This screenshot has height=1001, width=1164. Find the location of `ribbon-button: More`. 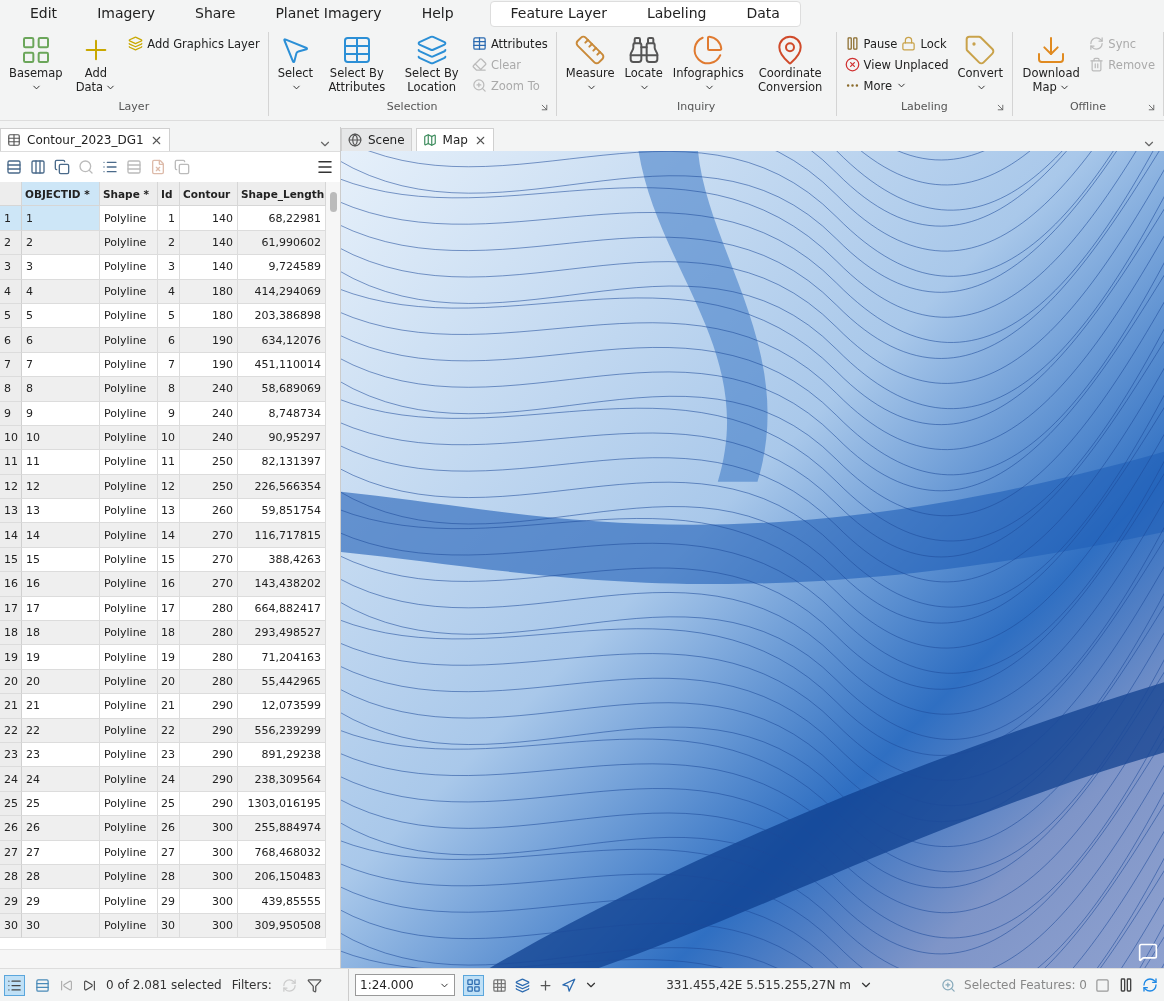

ribbon-button: More is located at coordinates (896, 85).